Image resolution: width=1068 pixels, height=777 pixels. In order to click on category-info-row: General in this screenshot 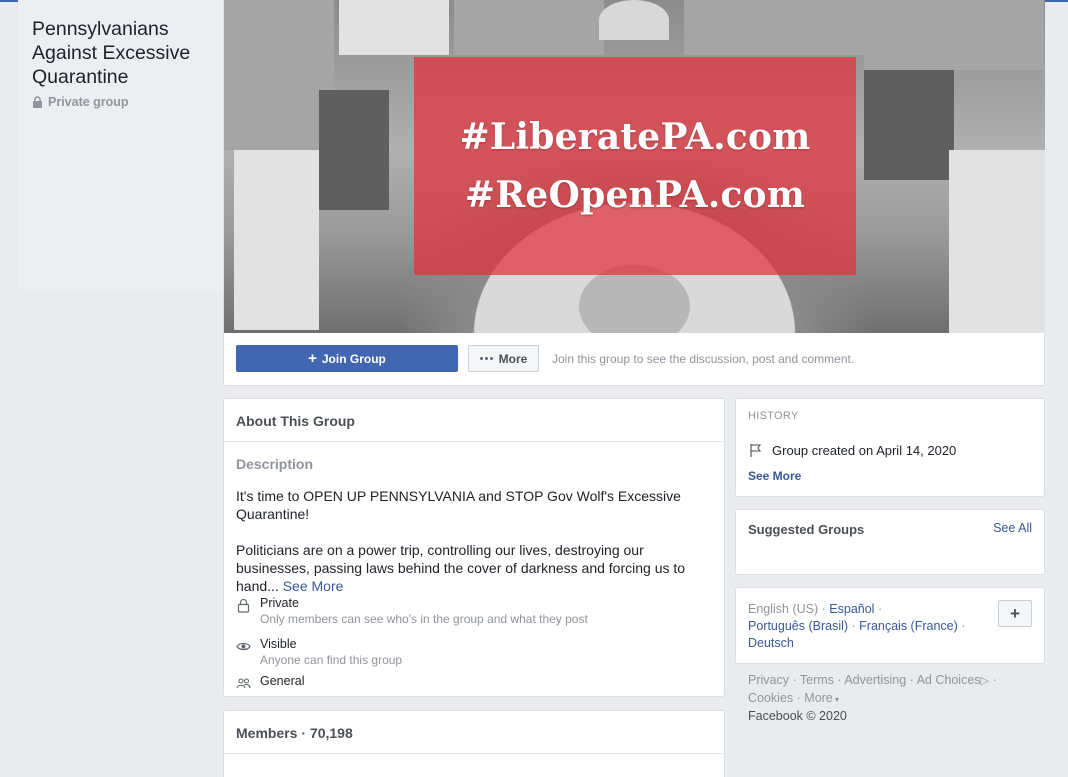, I will do `click(270, 682)`.